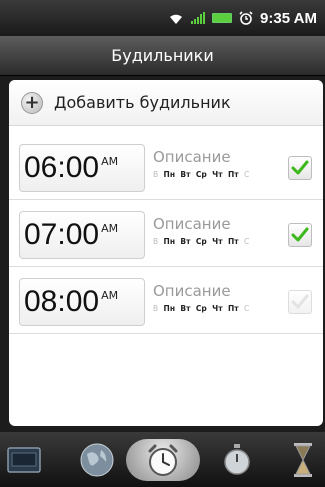 This screenshot has height=487, width=325. Describe the element at coordinates (62, 167) in the screenshot. I see `alarm-time: 06:00` at that location.